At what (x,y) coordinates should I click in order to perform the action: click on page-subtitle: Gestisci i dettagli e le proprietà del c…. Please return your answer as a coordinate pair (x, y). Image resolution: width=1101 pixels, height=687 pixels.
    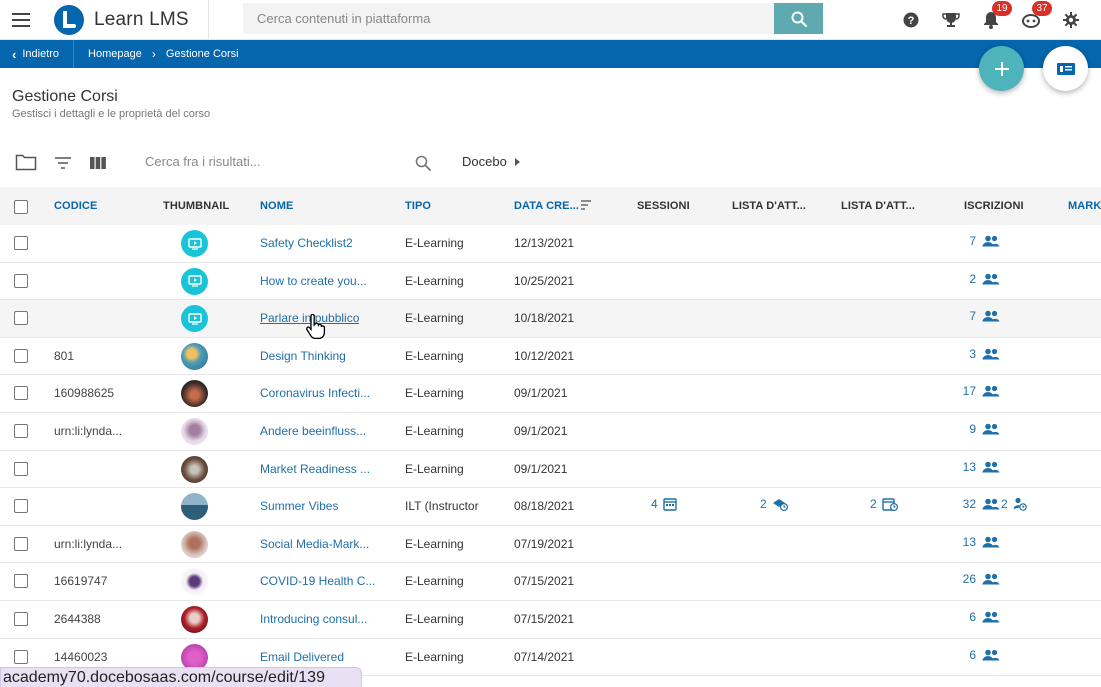
    Looking at the image, I should click on (111, 114).